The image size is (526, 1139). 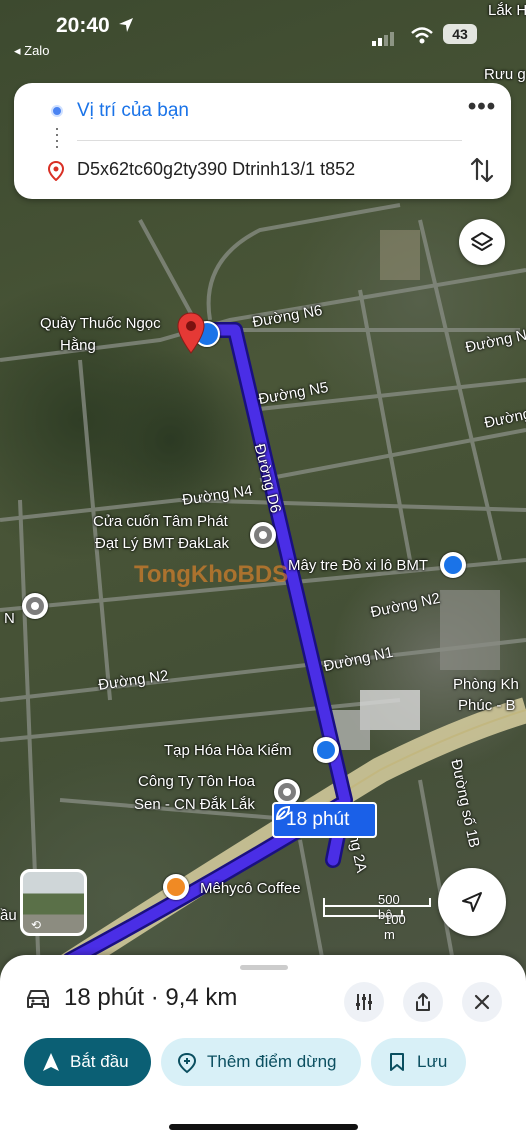 What do you see at coordinates (263, 1127) in the screenshot?
I see `home-indicator` at bounding box center [263, 1127].